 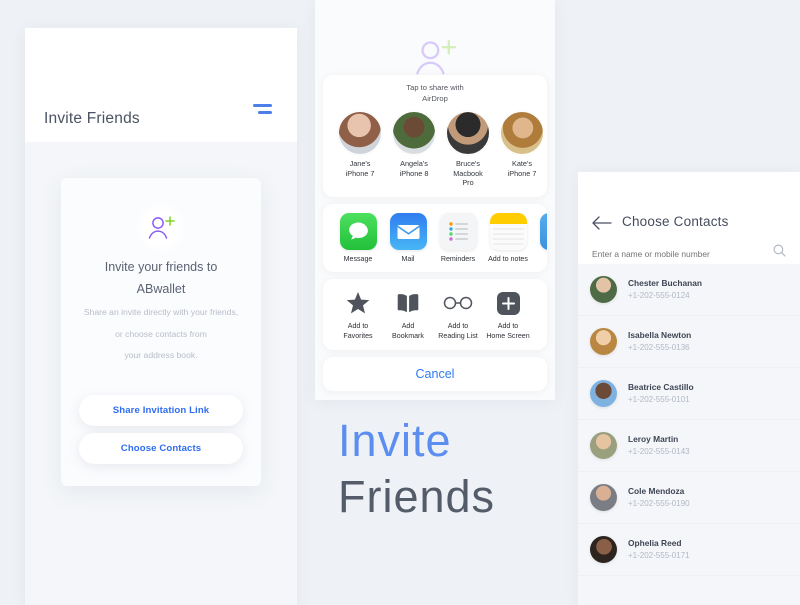 What do you see at coordinates (264, 112) in the screenshot?
I see `hamburger-bar-bottom` at bounding box center [264, 112].